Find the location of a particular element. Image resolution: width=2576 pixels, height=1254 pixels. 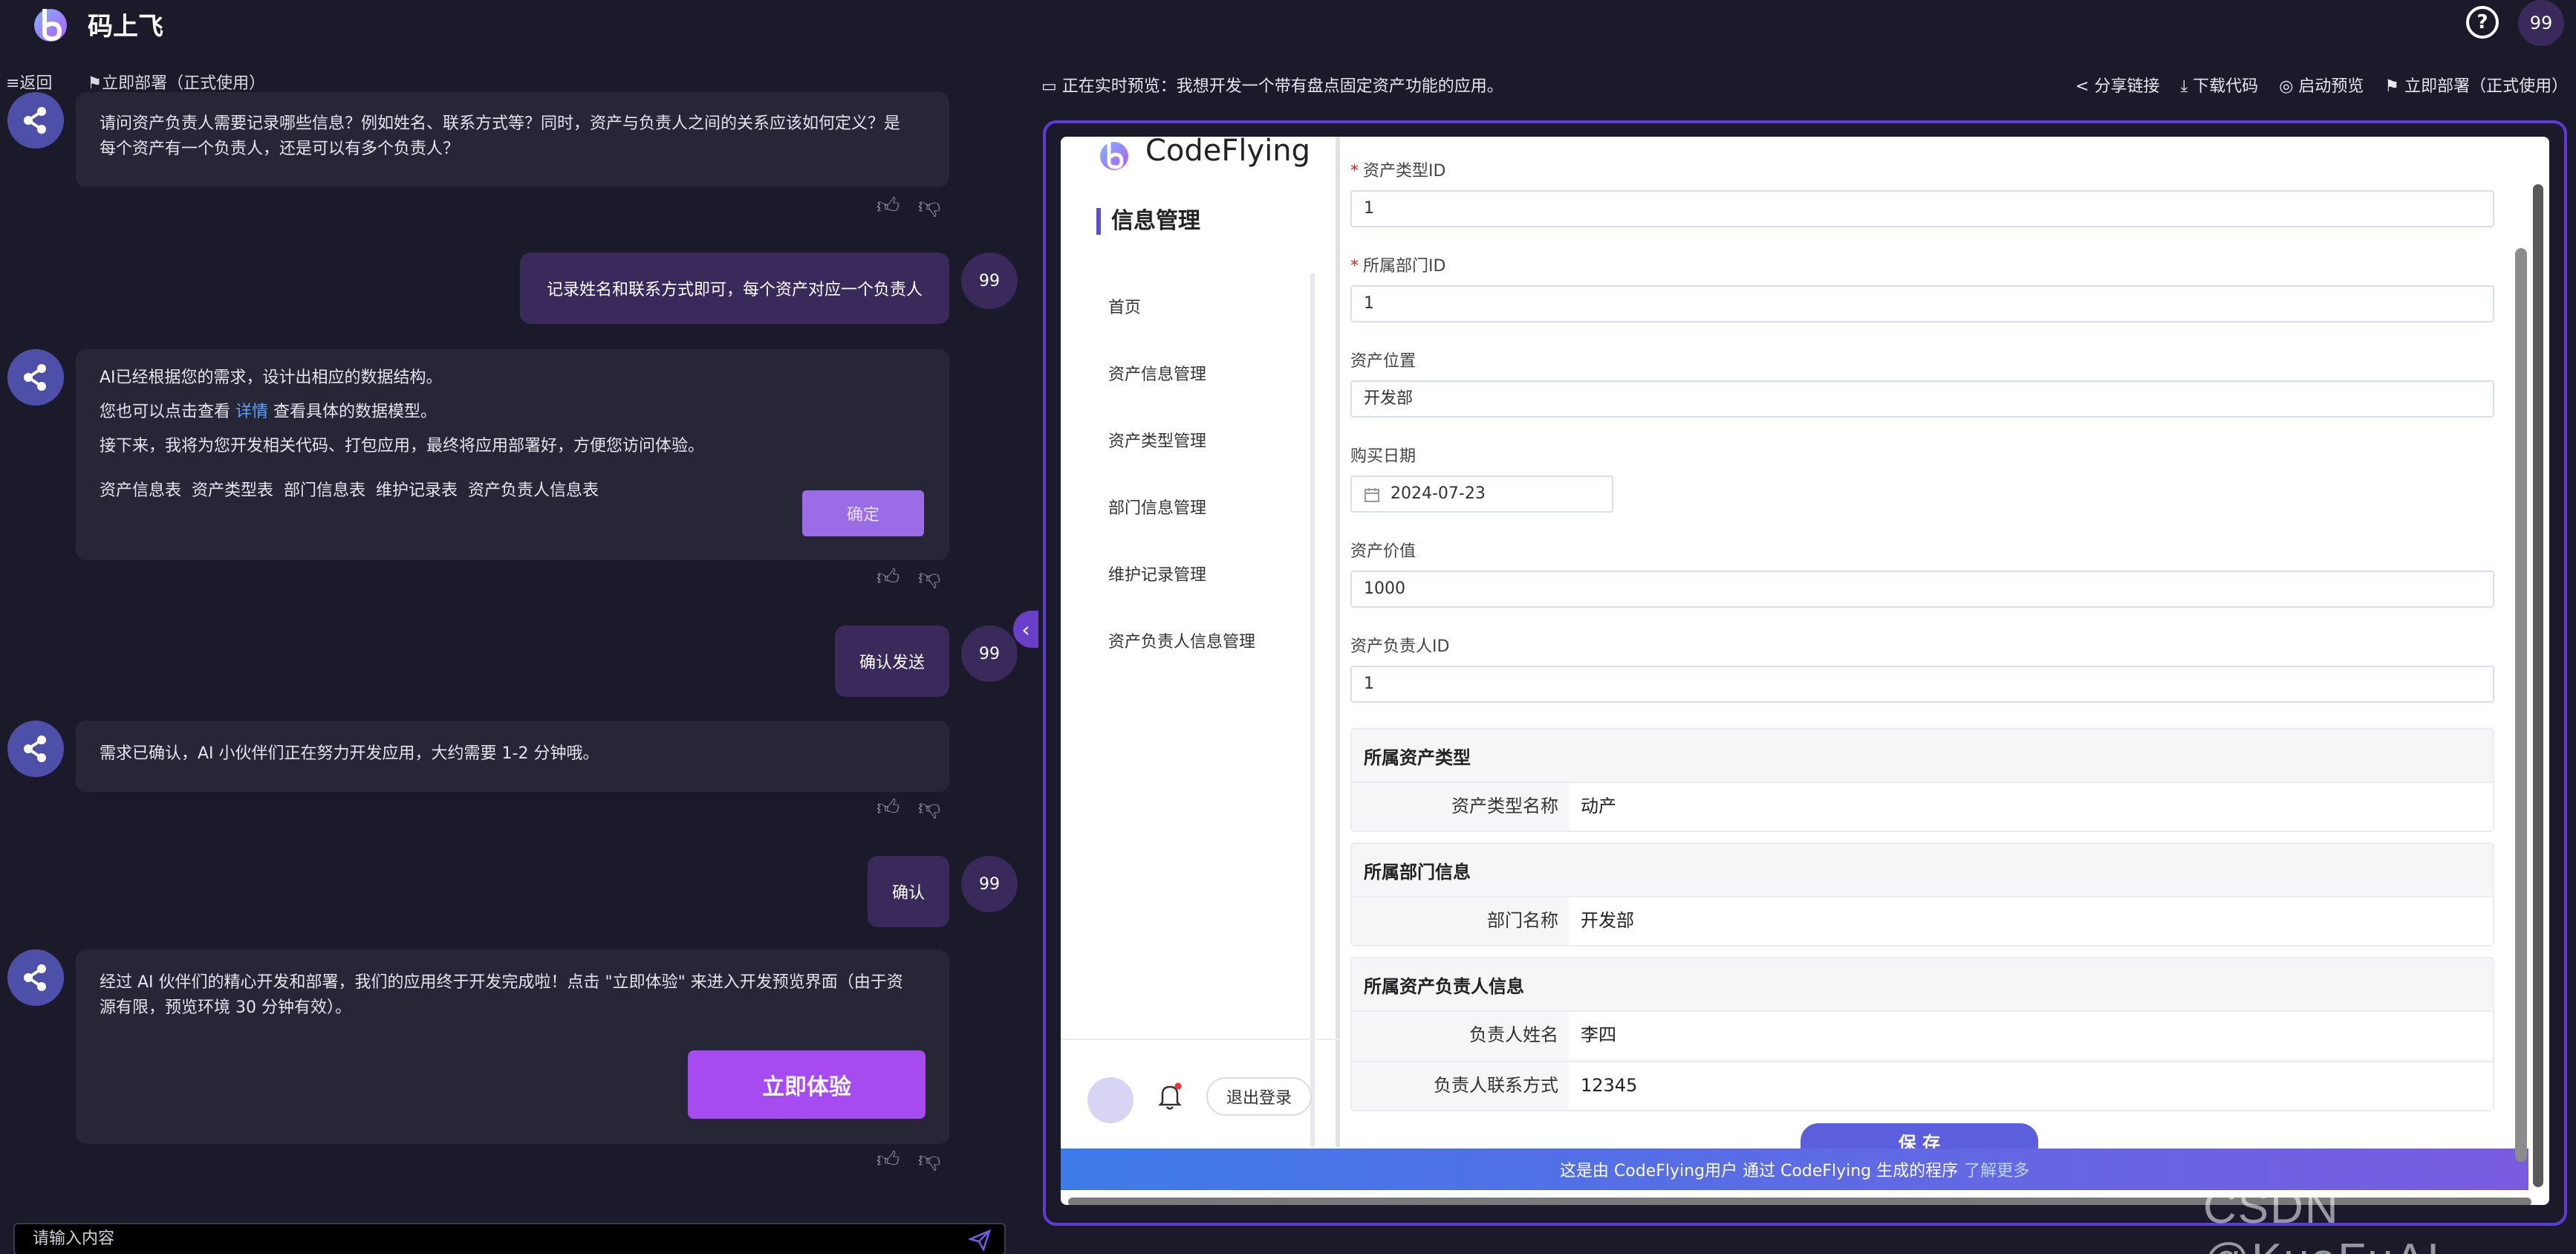

asset-location-input: 开发部 is located at coordinates (1922, 399).